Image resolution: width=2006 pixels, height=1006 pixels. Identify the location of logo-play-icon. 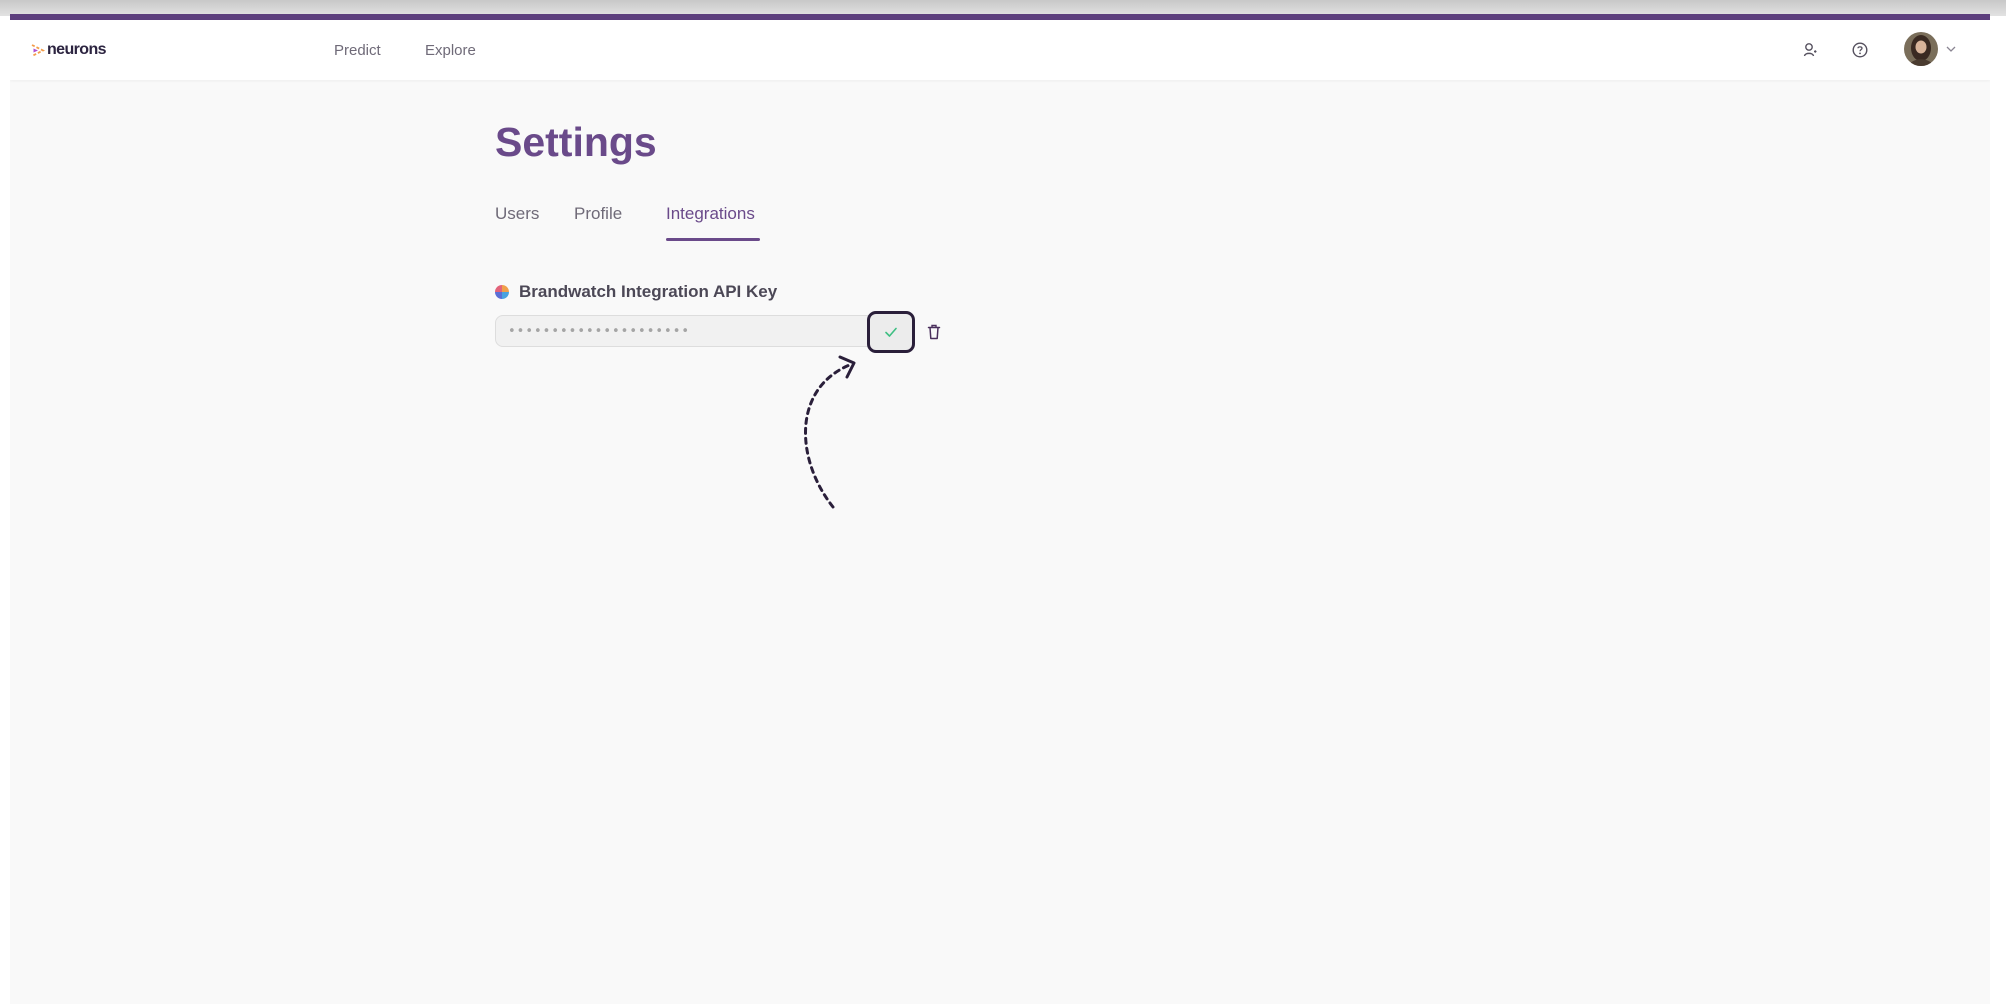
(38, 50).